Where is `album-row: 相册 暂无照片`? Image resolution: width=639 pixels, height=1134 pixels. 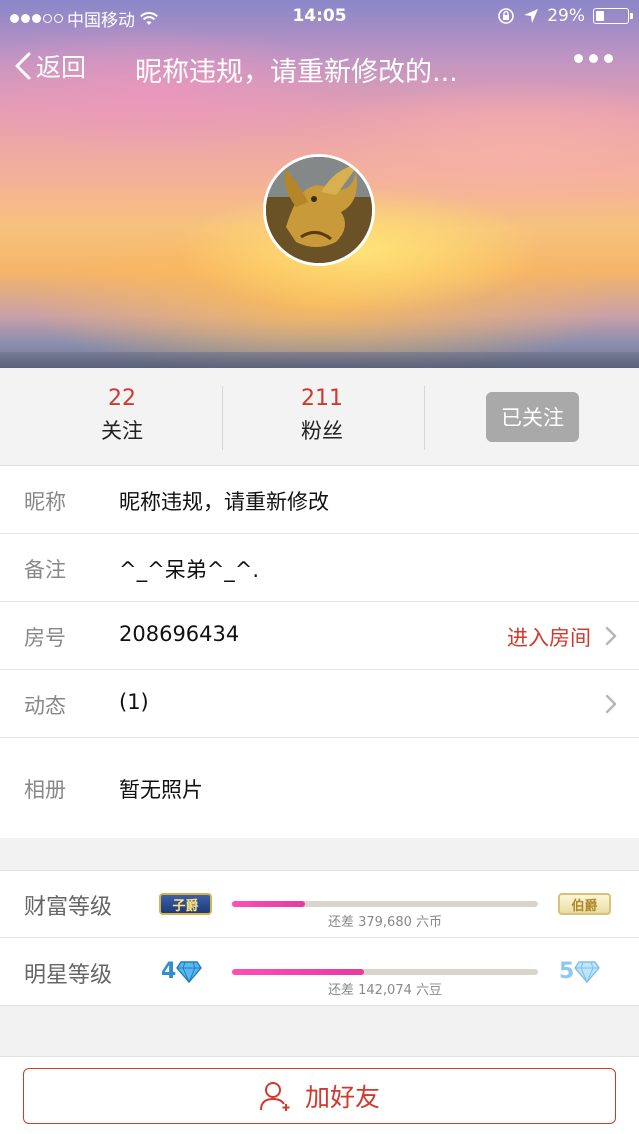
album-row: 相册 暂无照片 is located at coordinates (319, 788).